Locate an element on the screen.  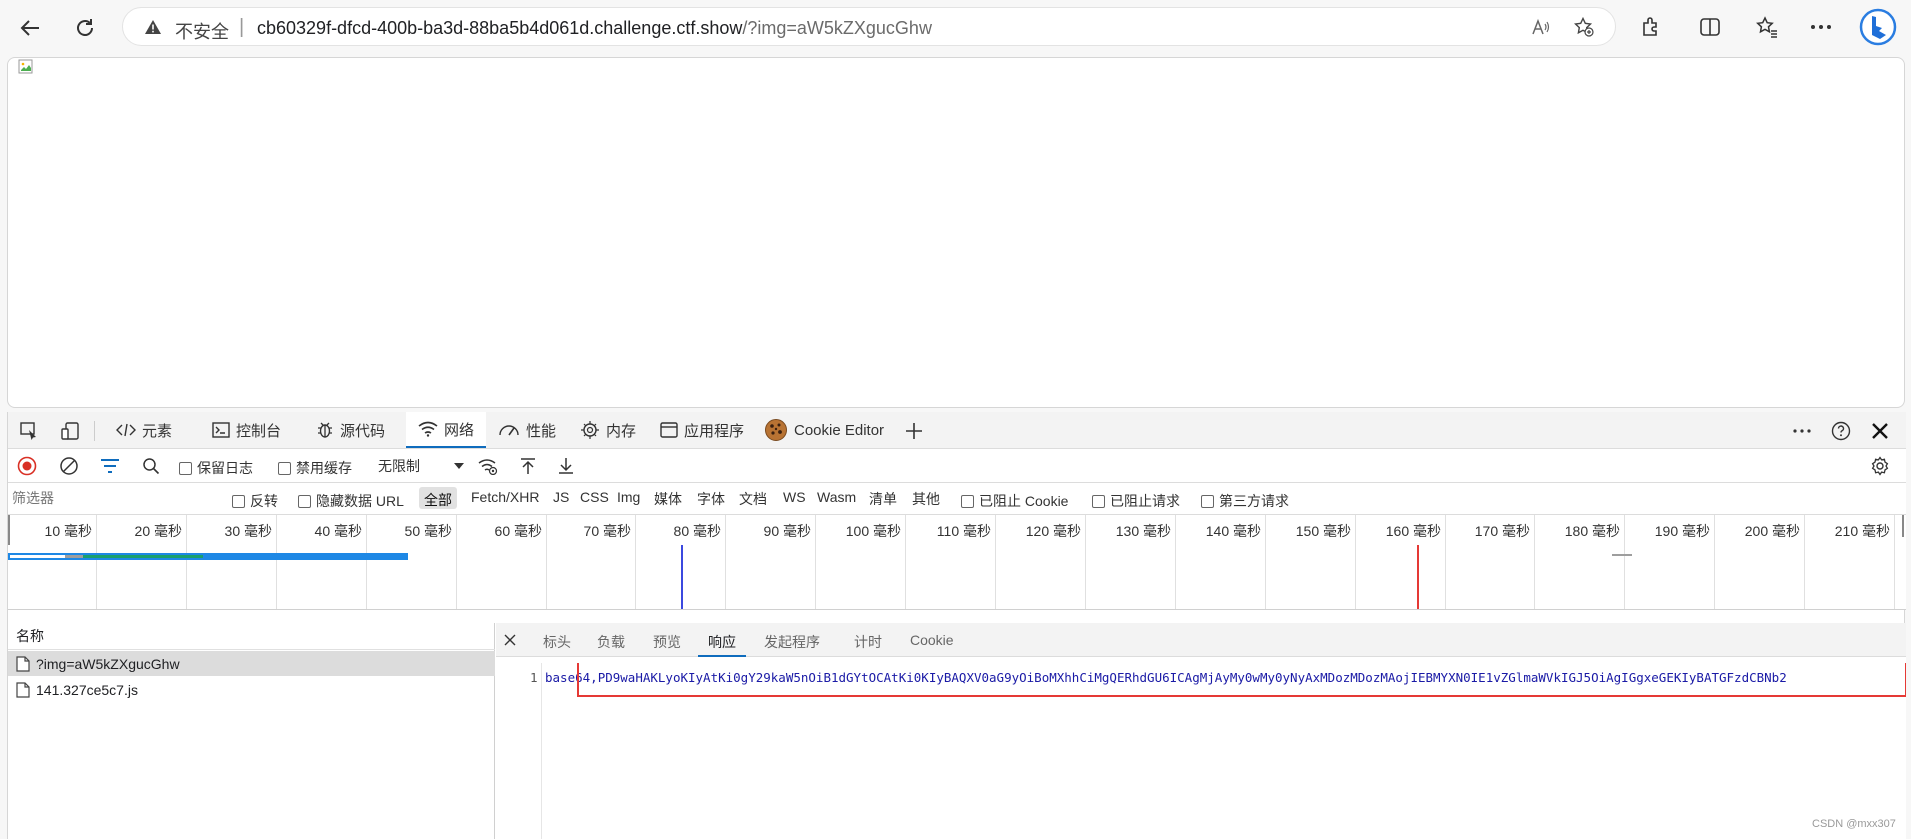
device-emulation-icon is located at coordinates (70, 431).